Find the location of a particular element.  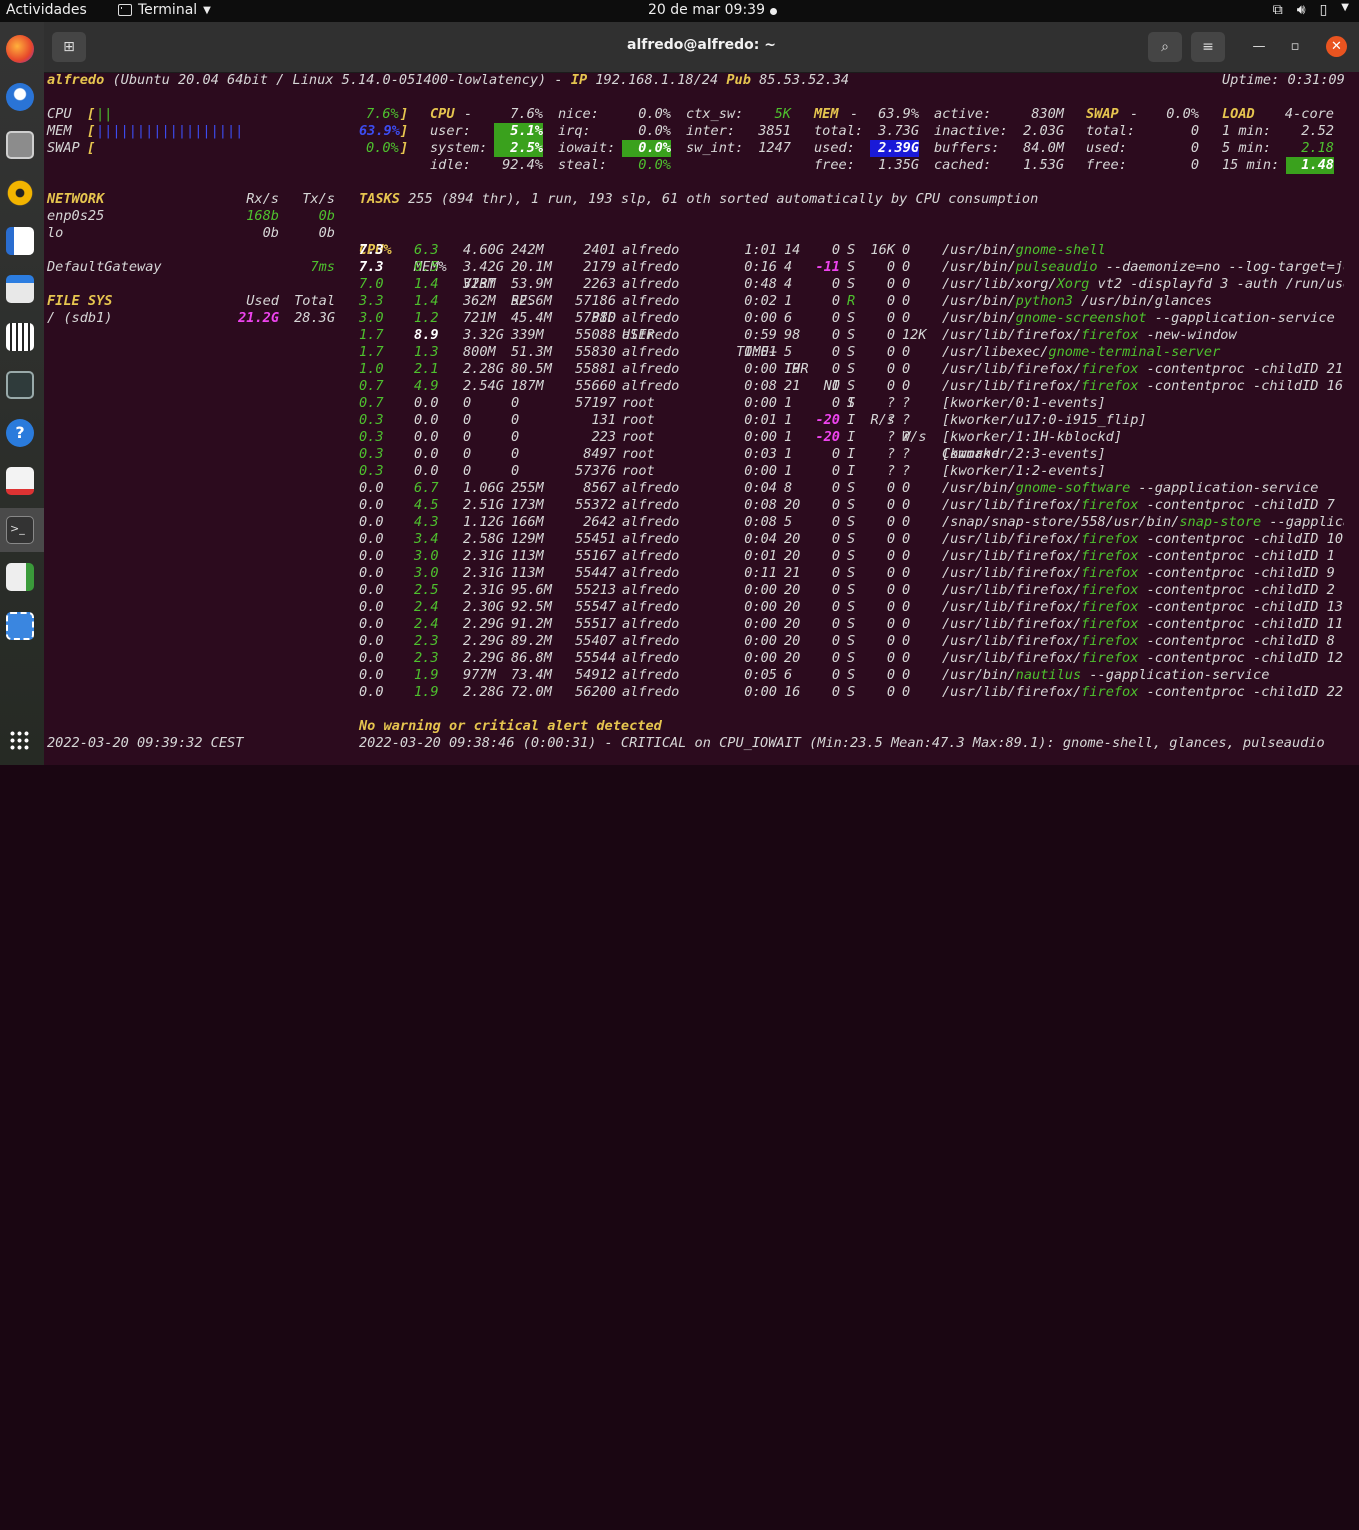

process-pid: 55213 is located at coordinates (595, 590).